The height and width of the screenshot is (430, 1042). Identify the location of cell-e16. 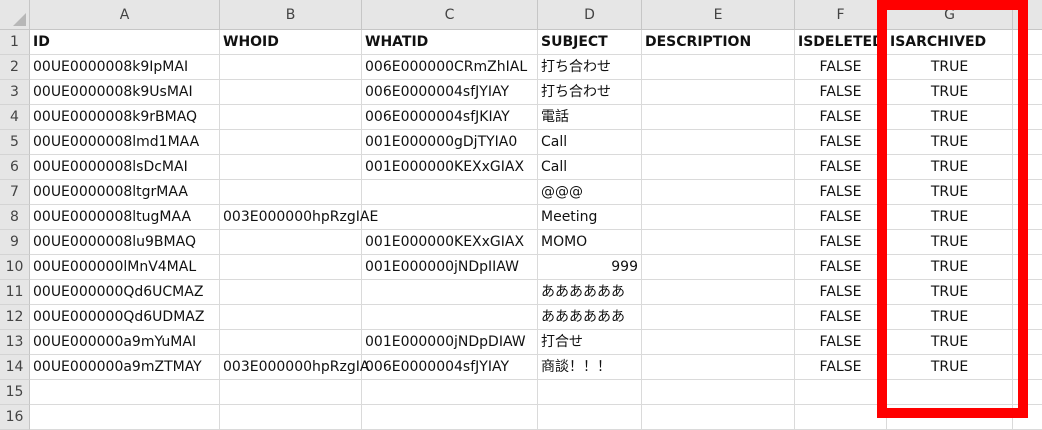
(718, 417).